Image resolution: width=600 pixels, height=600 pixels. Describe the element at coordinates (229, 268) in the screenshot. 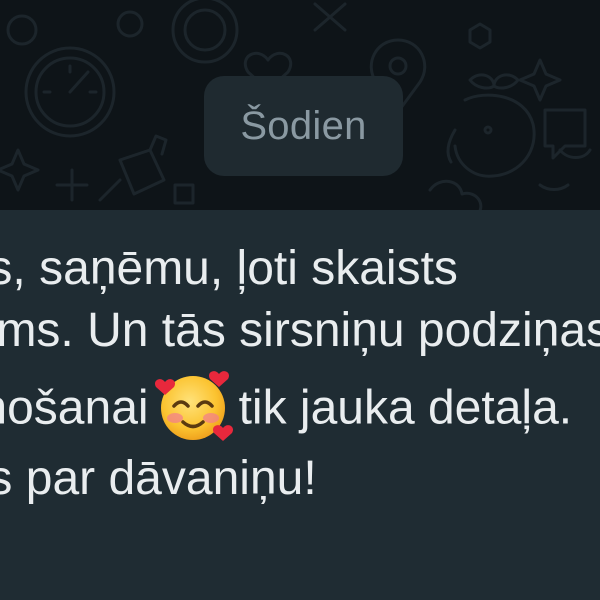

I see `message-line-1: Paldies, saņēmu, ļoti skaists` at that location.